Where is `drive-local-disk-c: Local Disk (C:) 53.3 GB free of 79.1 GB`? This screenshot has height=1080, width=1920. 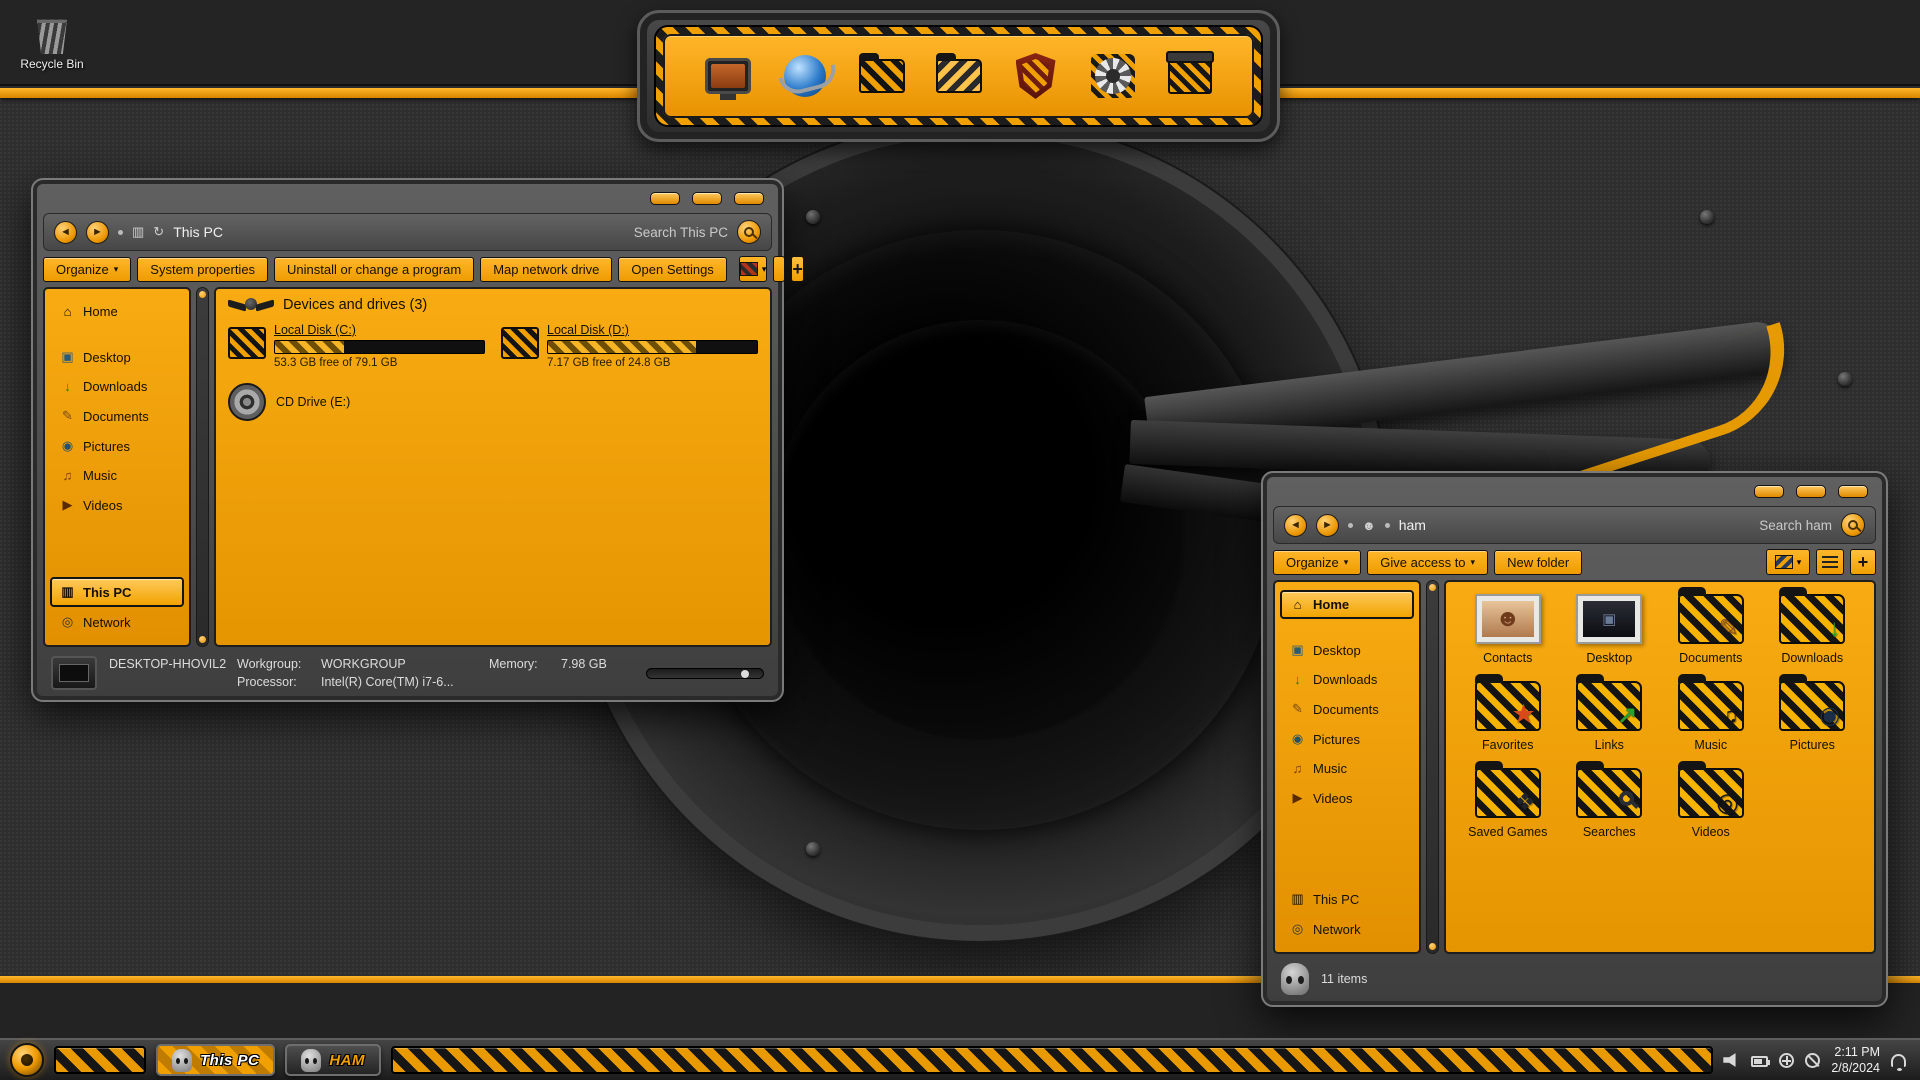
drive-local-disk-c: Local Disk (C:) 53.3 GB free of 79.1 GB is located at coordinates (356, 346).